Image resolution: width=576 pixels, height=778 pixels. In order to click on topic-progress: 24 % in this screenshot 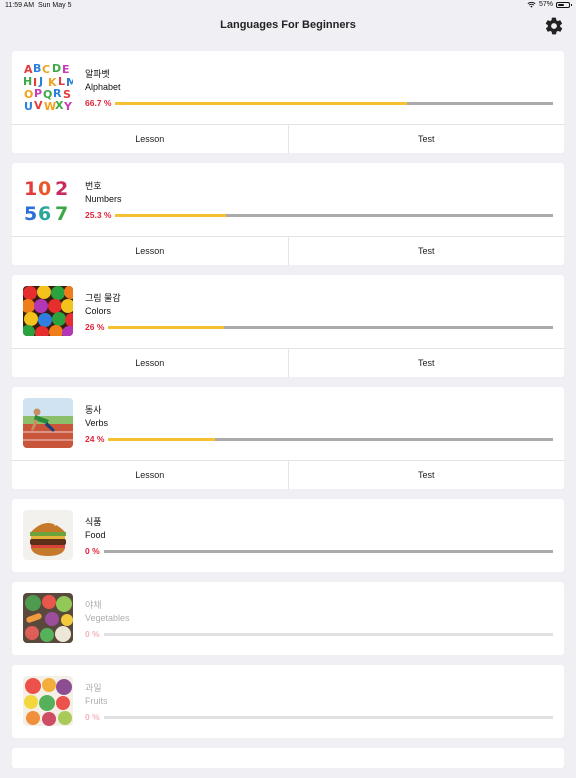, I will do `click(319, 439)`.